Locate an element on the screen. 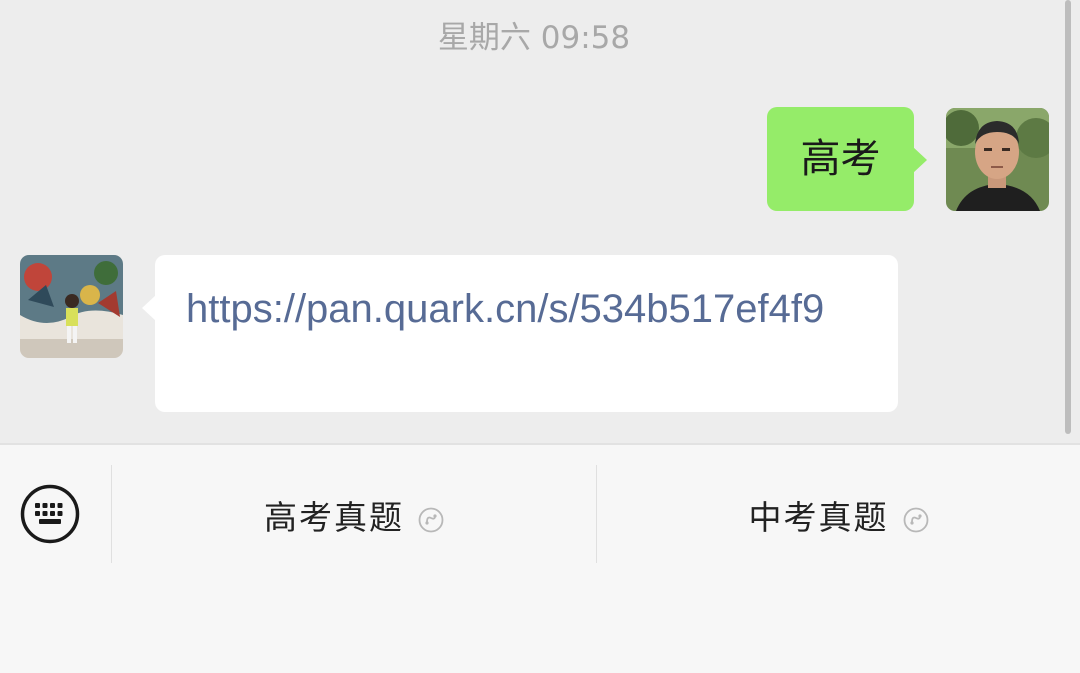 The width and height of the screenshot is (1080, 673). menu-item-label: 高考真题 is located at coordinates (334, 517).